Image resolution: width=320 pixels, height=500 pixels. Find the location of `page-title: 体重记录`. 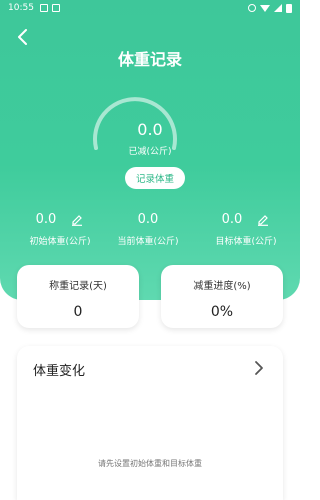

page-title: 体重记录 is located at coordinates (149, 59).